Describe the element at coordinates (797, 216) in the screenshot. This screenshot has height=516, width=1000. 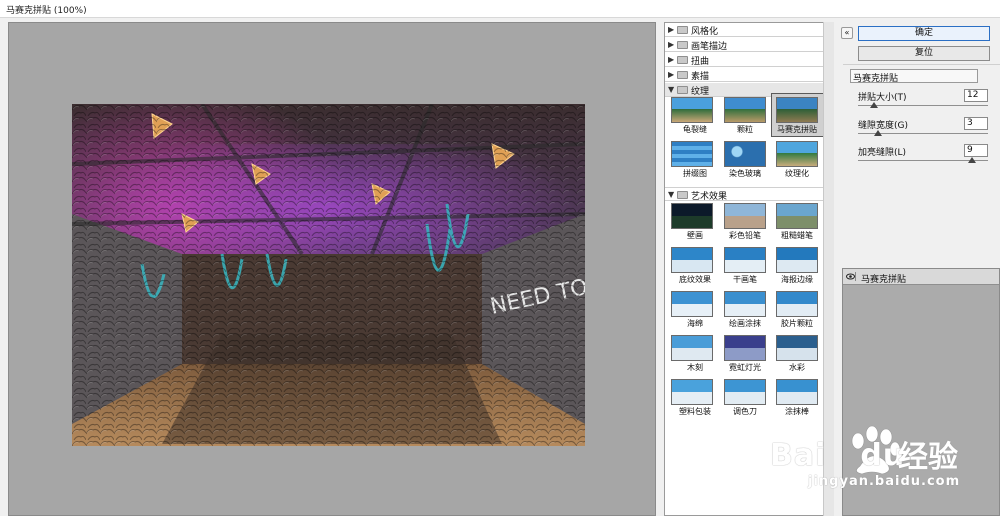
I see `filter-thumb-rough-pastels` at that location.